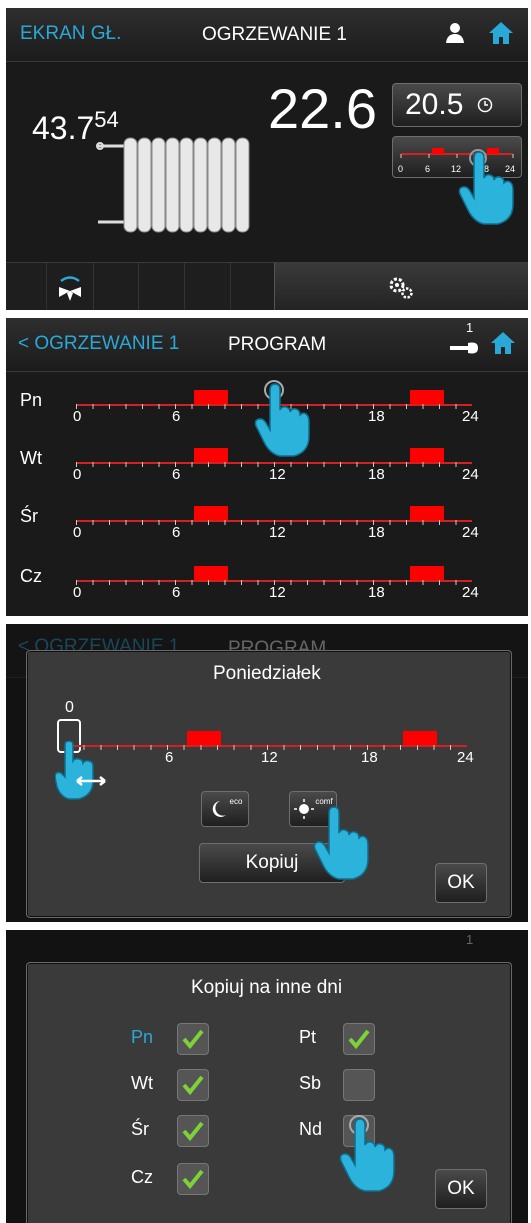 This screenshot has width=531, height=1223. I want to click on day-label-sr: Śr, so click(140, 1129).